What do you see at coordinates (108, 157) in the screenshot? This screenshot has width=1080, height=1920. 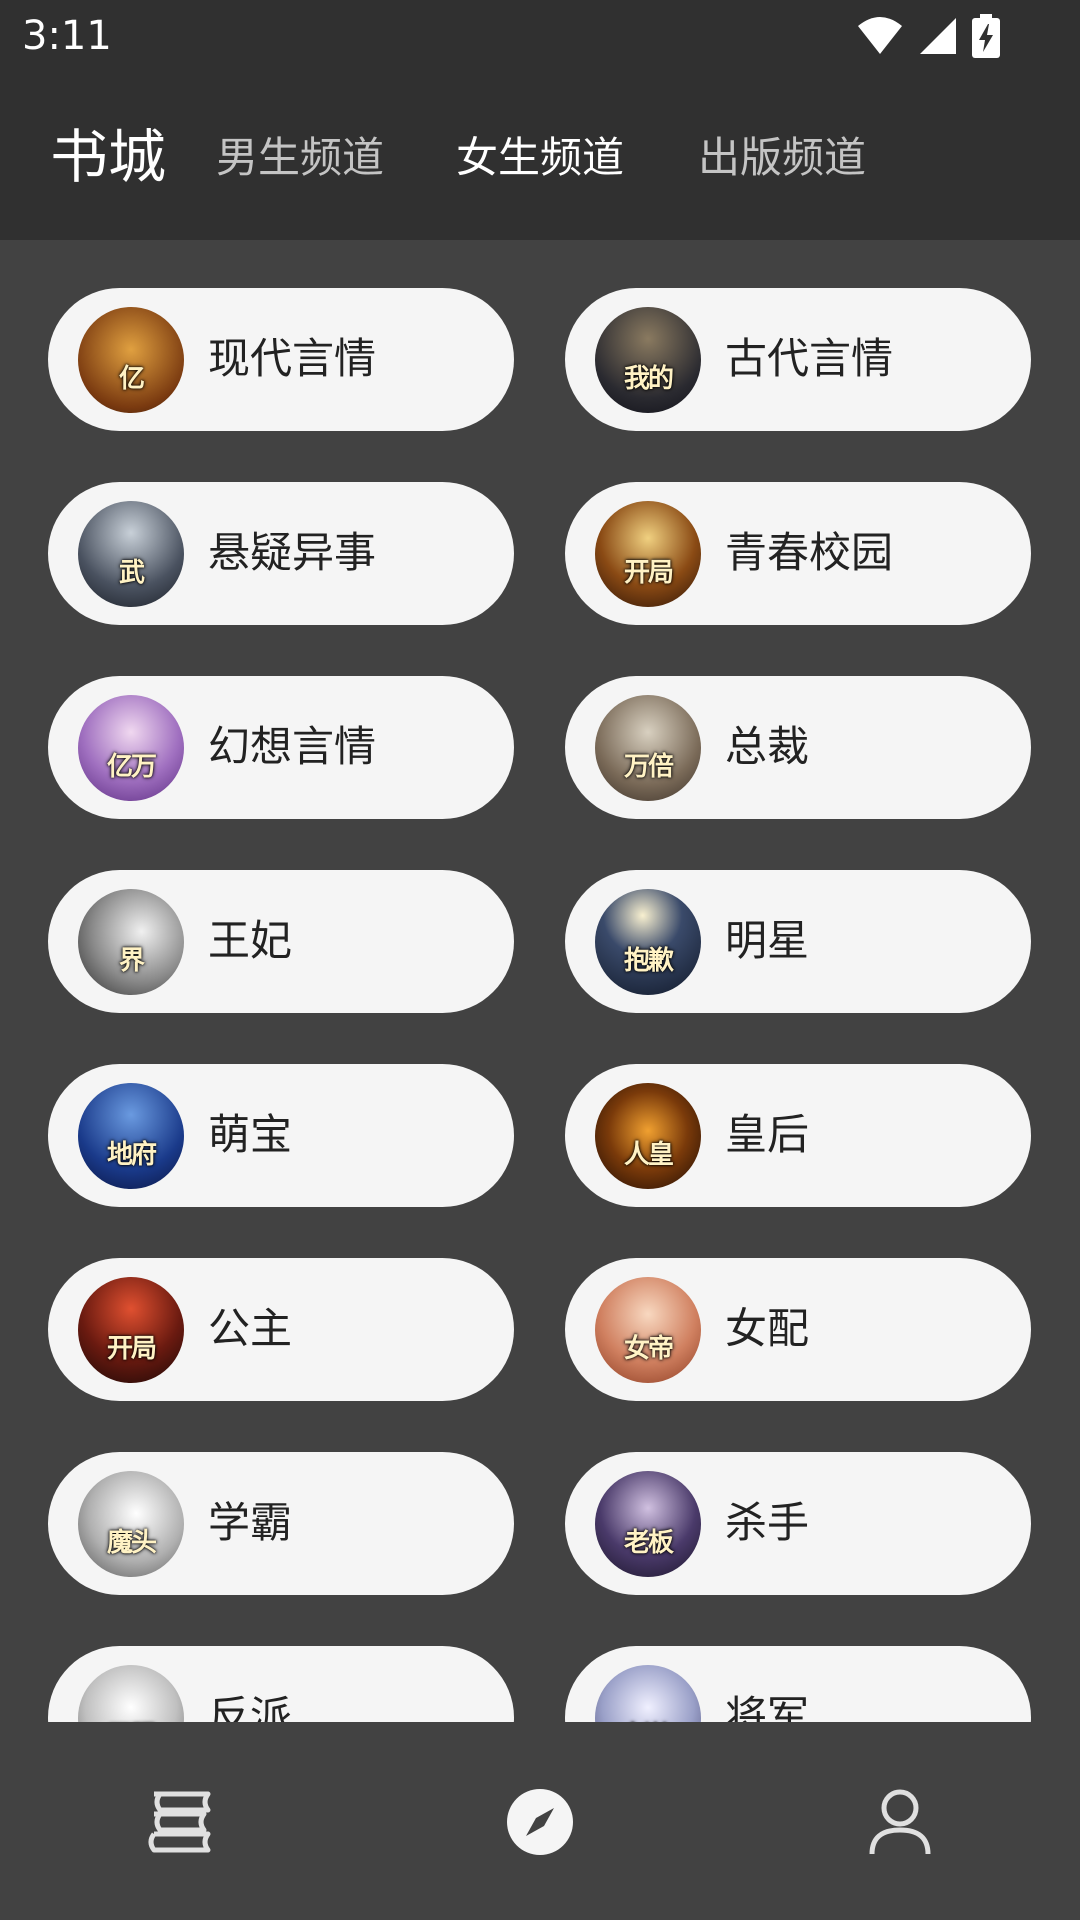 I see `page-title: 书城` at bounding box center [108, 157].